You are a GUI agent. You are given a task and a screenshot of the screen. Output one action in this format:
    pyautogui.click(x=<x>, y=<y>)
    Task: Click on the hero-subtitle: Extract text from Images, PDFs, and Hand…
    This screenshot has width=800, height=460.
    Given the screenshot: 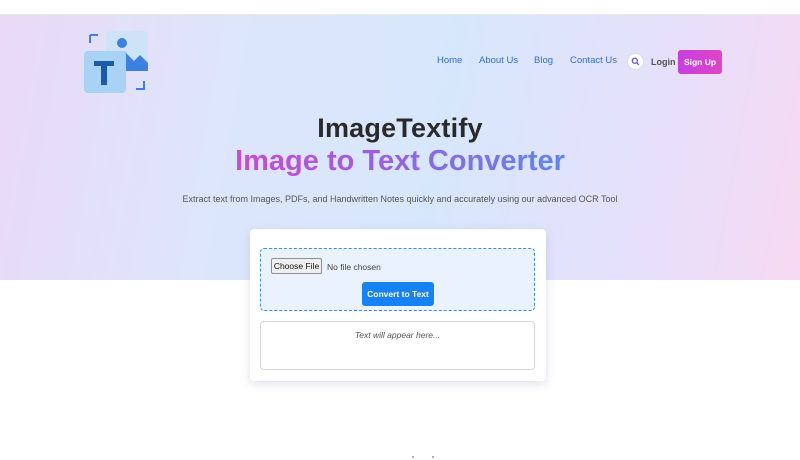 What is the action you would take?
    pyautogui.click(x=400, y=199)
    